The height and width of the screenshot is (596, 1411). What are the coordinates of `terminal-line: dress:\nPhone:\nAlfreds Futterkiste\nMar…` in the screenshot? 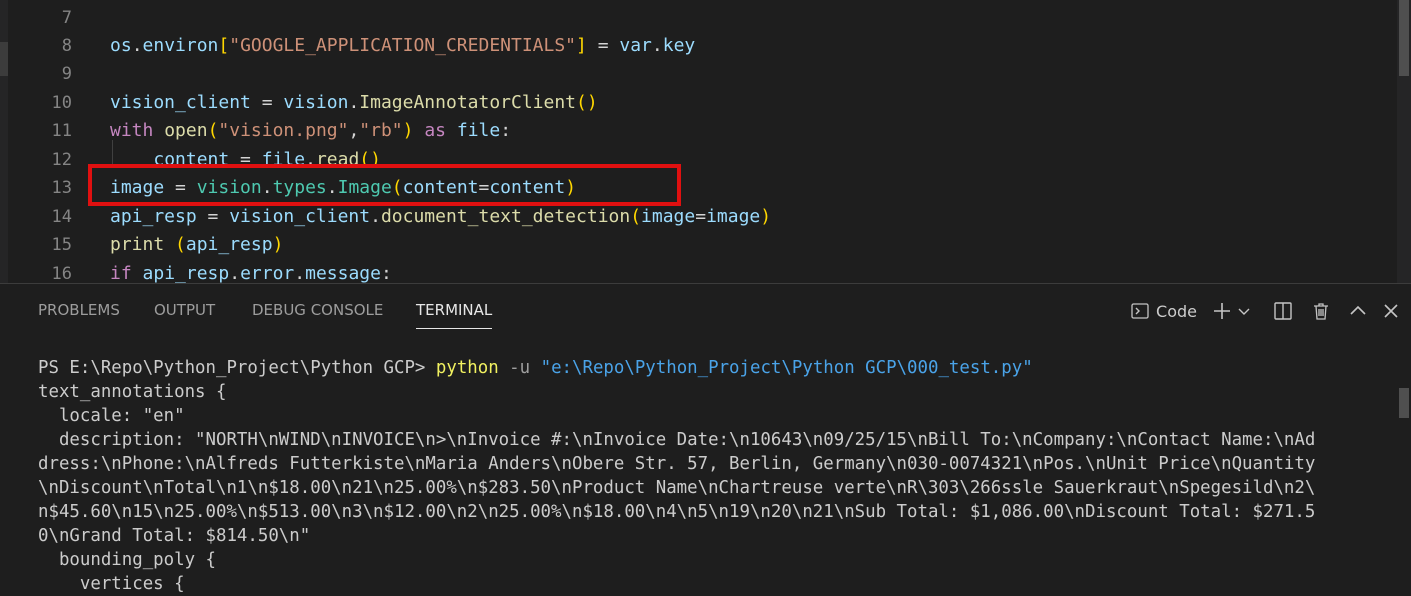 It's located at (677, 464).